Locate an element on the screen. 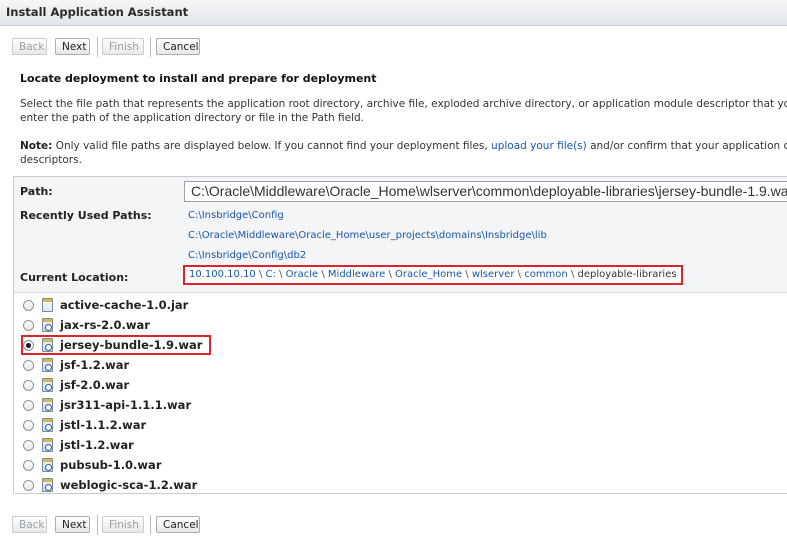  breadcrumb-item: C: is located at coordinates (271, 274).